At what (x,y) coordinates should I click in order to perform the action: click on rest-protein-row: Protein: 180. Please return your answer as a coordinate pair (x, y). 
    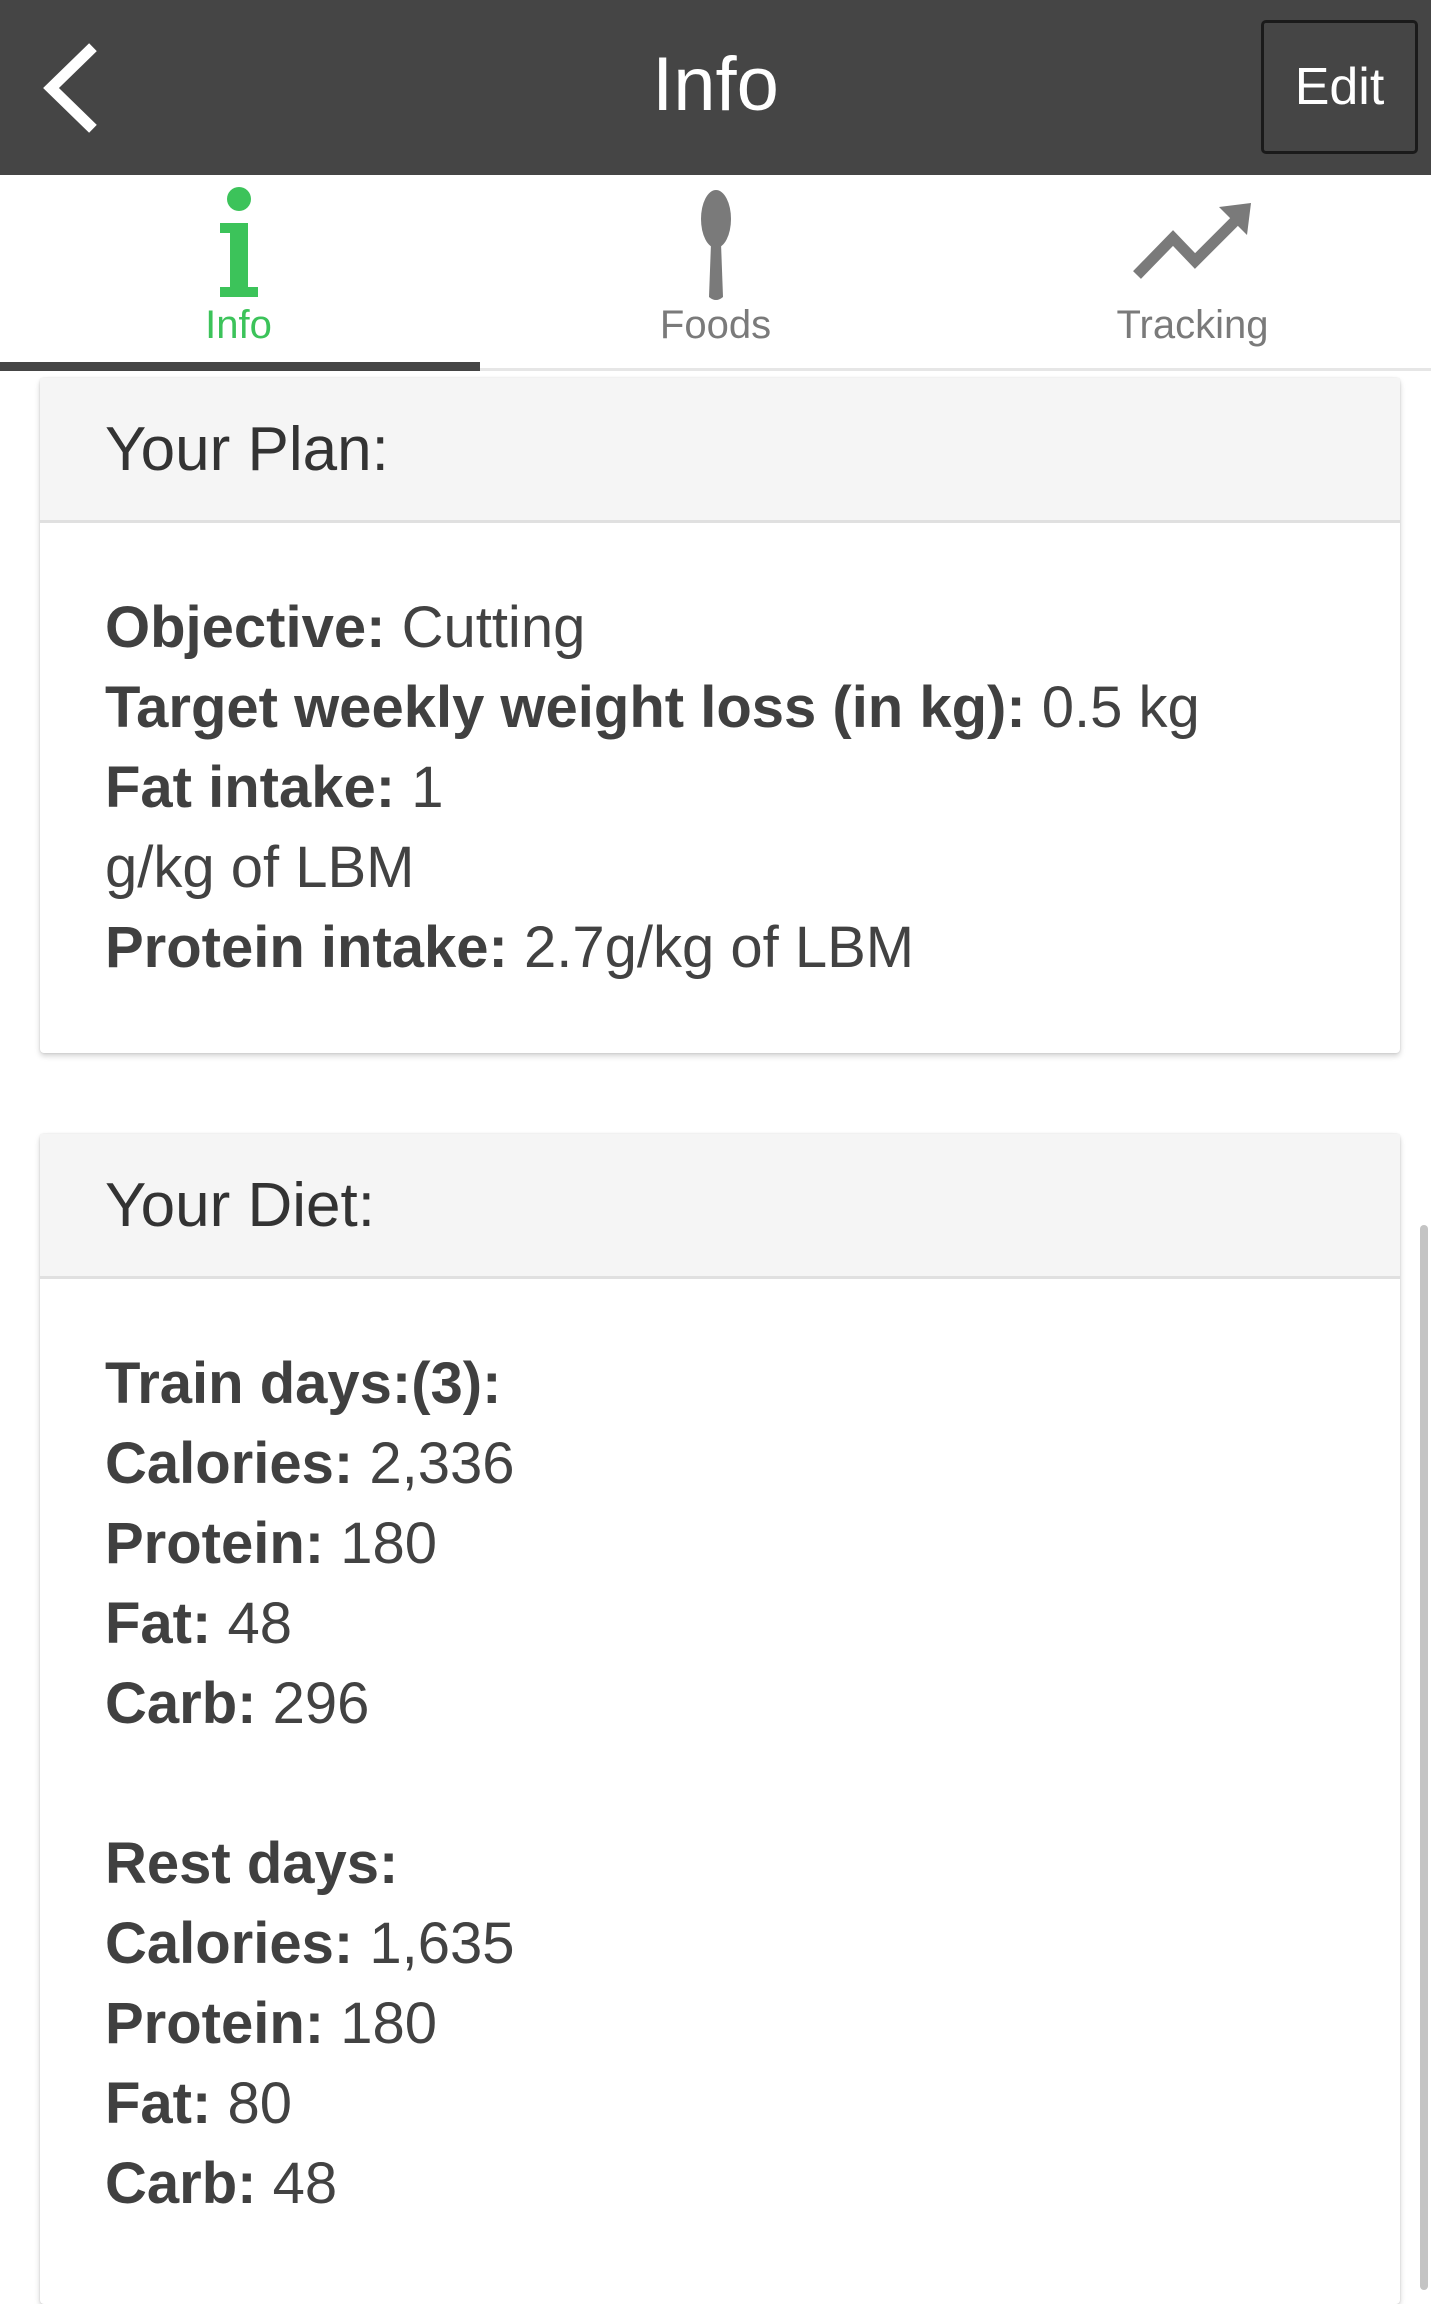
    Looking at the image, I should click on (752, 2024).